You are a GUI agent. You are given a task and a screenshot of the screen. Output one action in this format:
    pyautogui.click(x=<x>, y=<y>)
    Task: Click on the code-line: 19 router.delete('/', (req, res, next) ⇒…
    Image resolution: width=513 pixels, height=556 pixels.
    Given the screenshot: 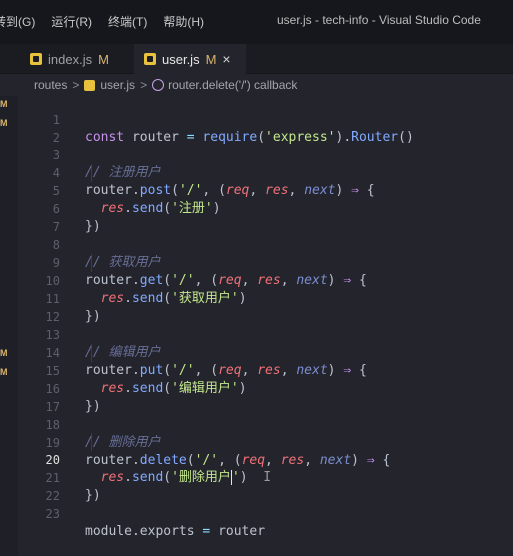 What is the action you would take?
    pyautogui.click(x=265, y=442)
    